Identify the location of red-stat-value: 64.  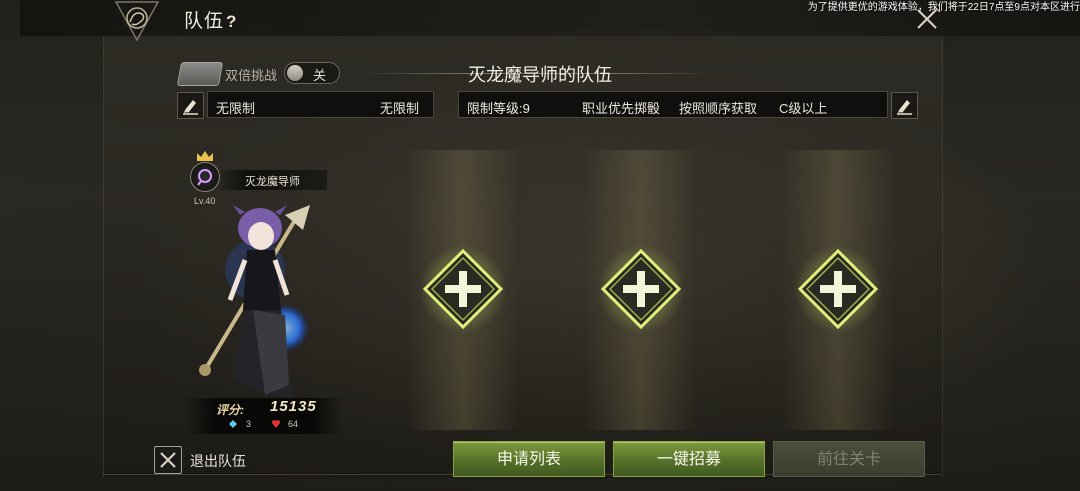
(293, 424).